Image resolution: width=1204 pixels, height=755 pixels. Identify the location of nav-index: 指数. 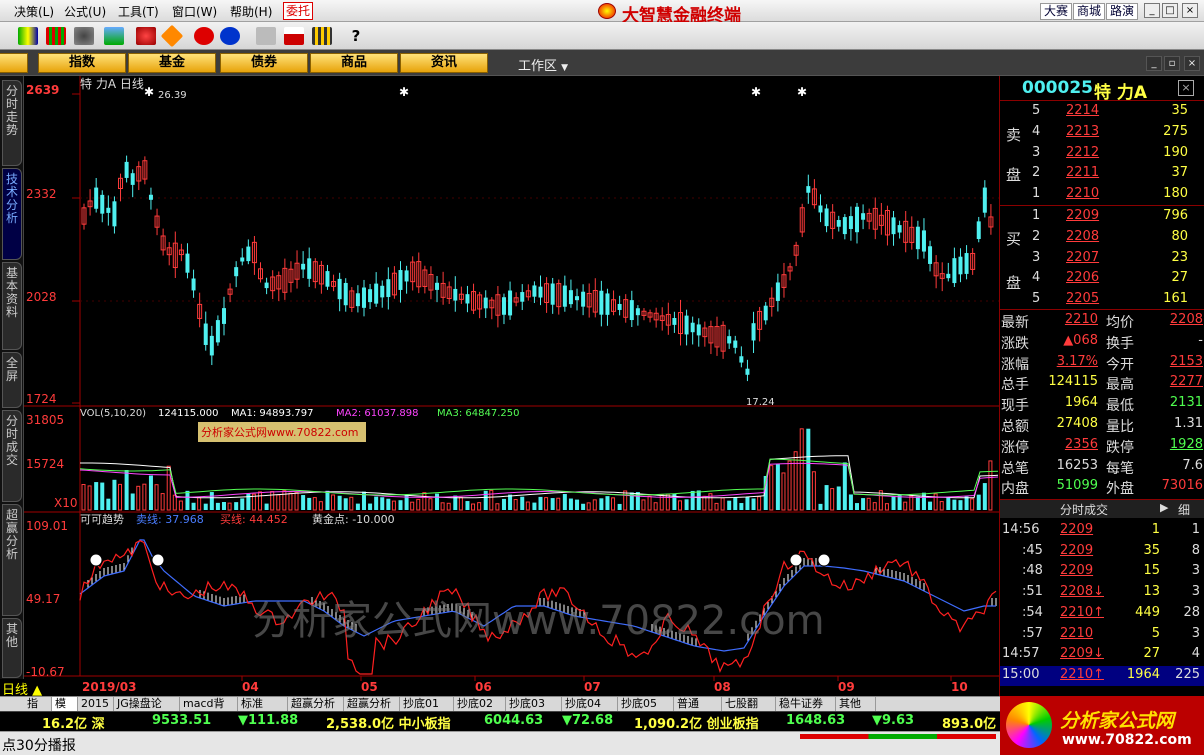
(82, 63).